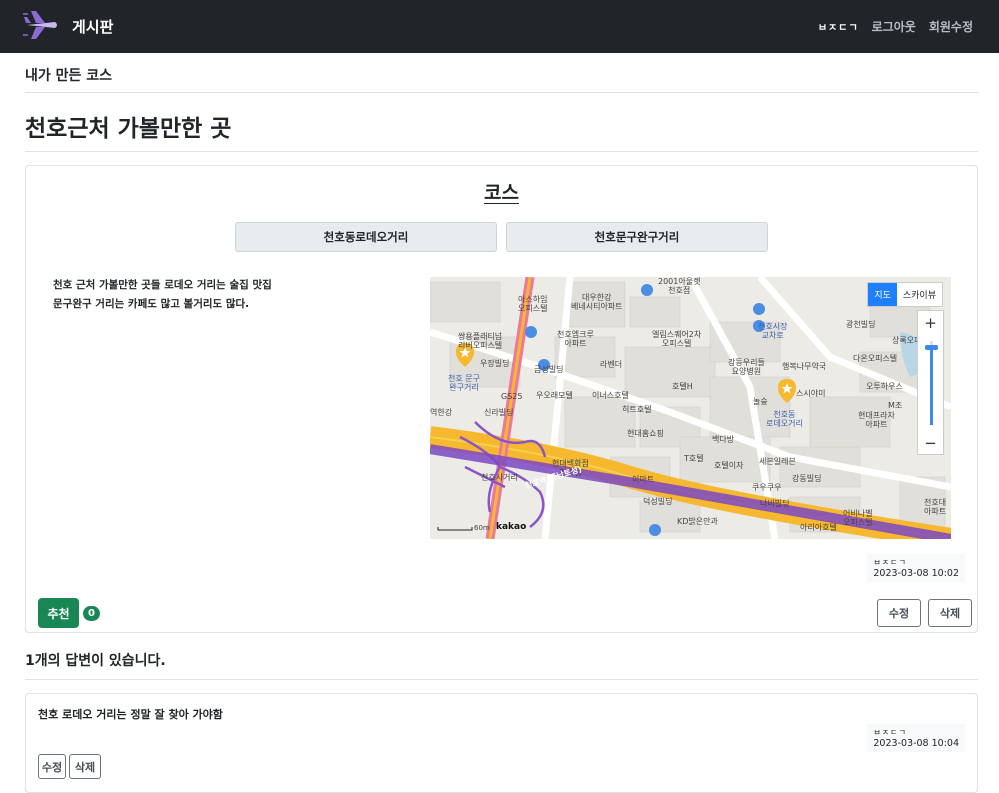 The width and height of the screenshot is (999, 793). What do you see at coordinates (549, 369) in the screenshot?
I see `map-label: 금성빌딩` at bounding box center [549, 369].